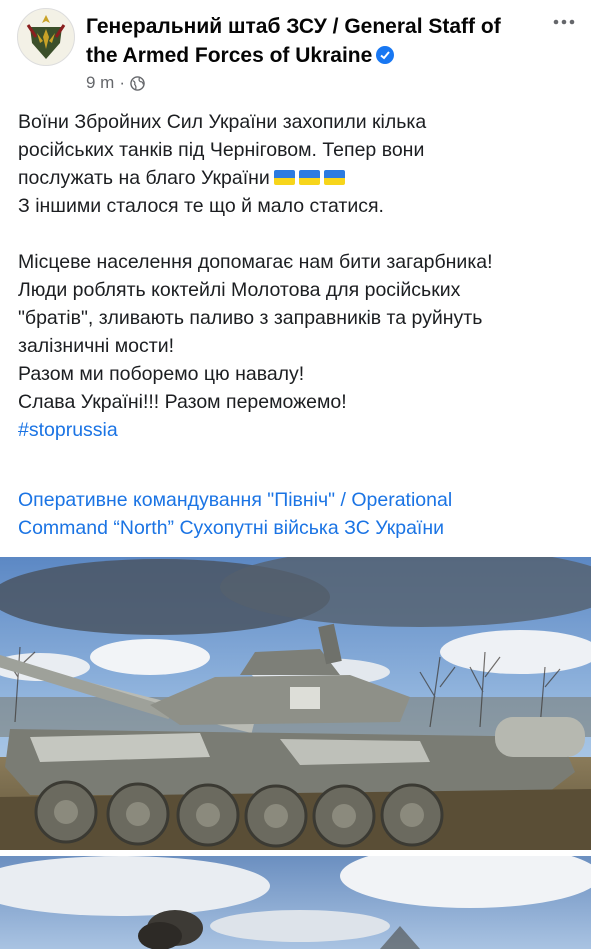 The height and width of the screenshot is (949, 591). I want to click on more-options-button, so click(564, 22).